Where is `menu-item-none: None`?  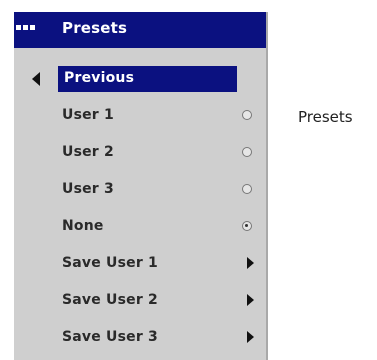 menu-item-none: None is located at coordinates (140, 227).